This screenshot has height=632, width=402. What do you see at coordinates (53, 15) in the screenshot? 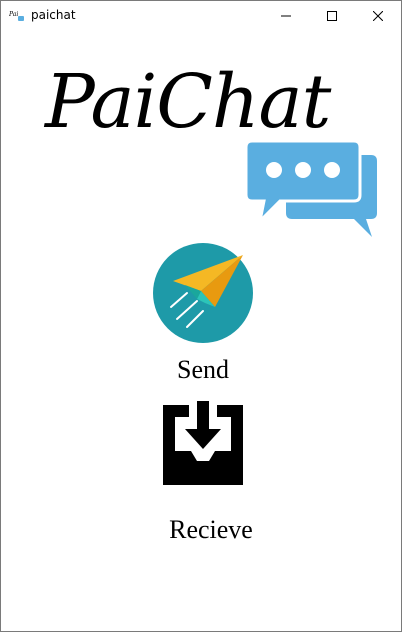
I see `window-title: paichat` at bounding box center [53, 15].